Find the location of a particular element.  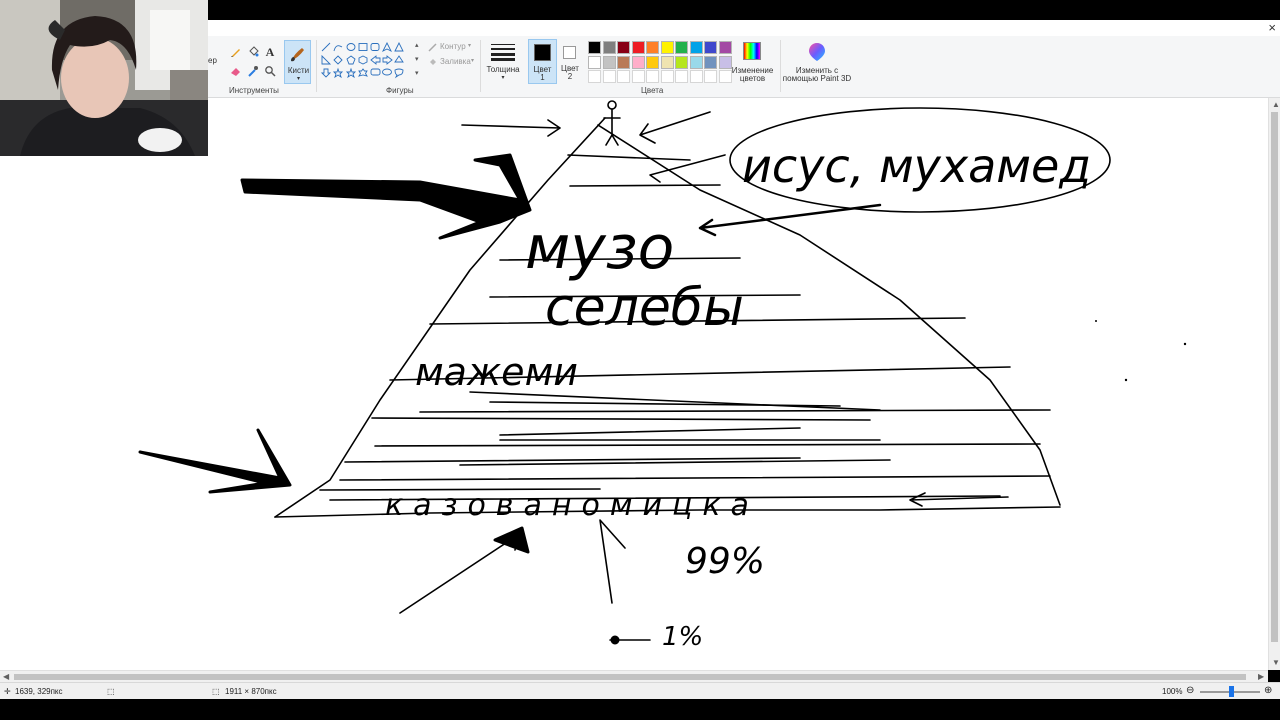

scroll-down-icon: ▼ is located at coordinates (1276, 662).